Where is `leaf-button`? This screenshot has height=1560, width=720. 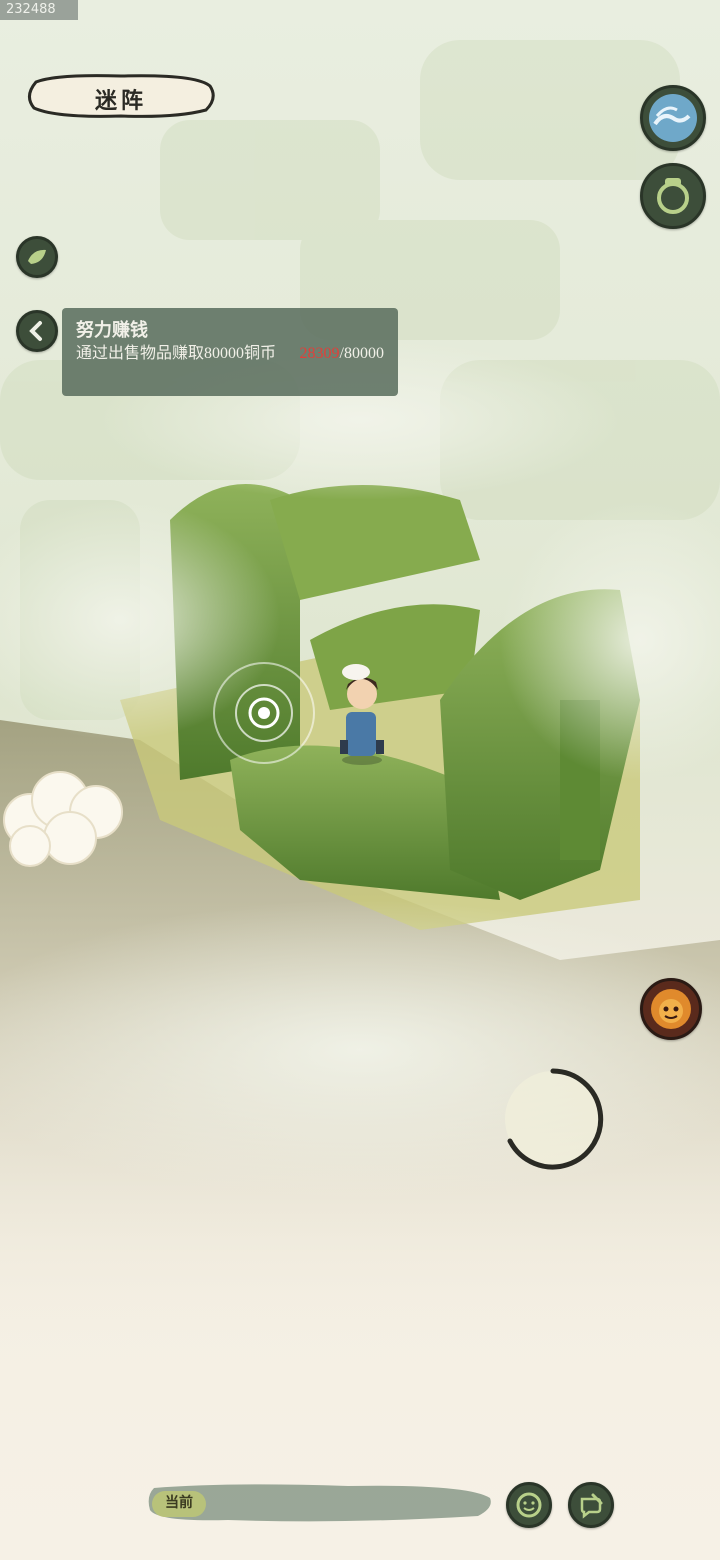
leaf-button is located at coordinates (37, 257).